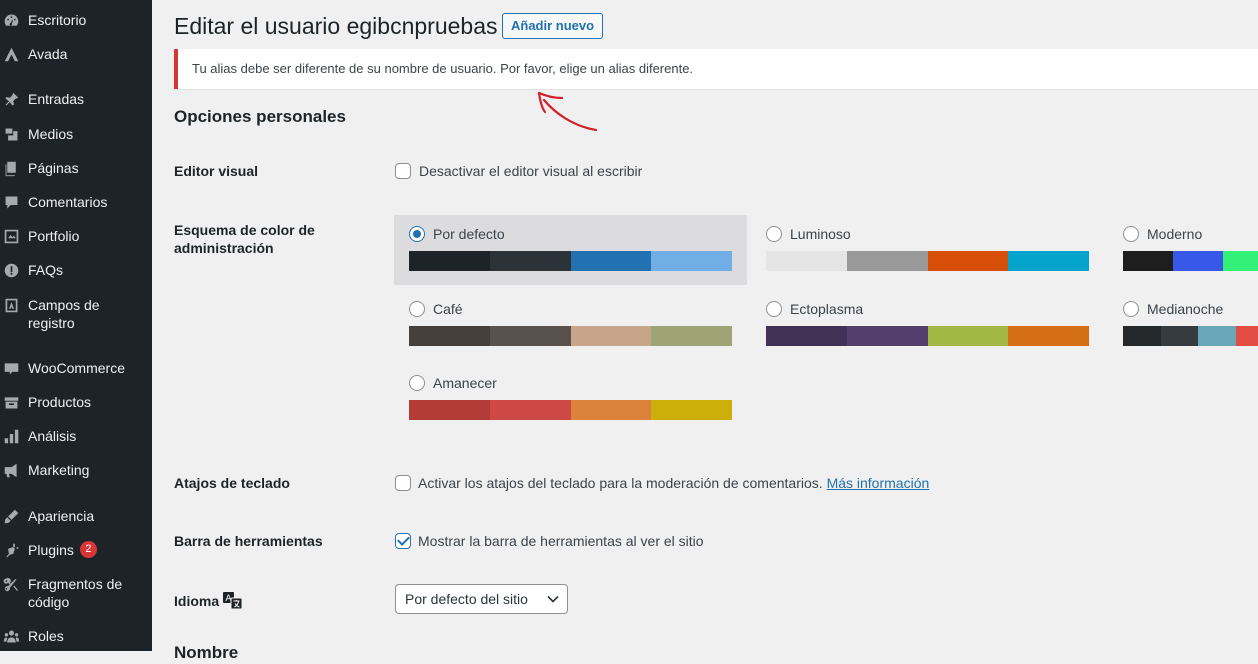 This screenshot has width=1258, height=664. Describe the element at coordinates (11, 20) in the screenshot. I see `dashboard-icon` at that location.